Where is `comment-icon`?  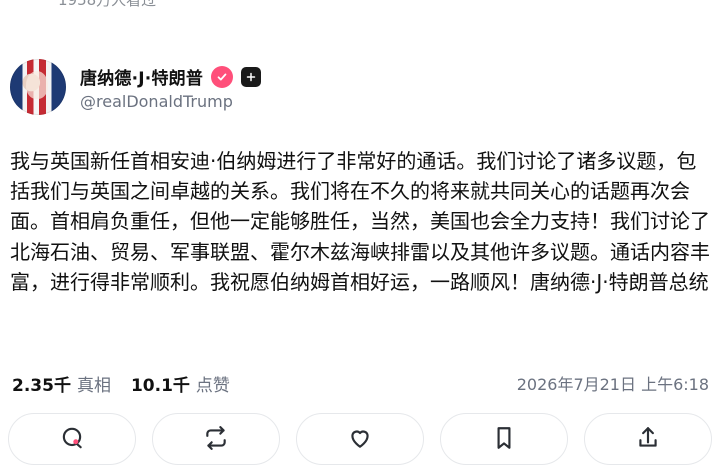
comment-icon is located at coordinates (72, 439).